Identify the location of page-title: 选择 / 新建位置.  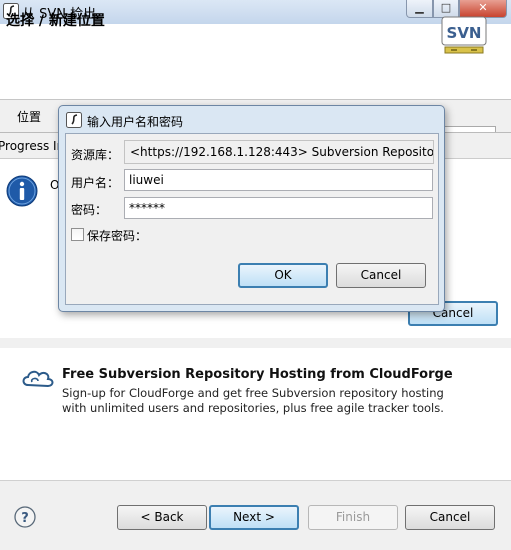
(55, 21).